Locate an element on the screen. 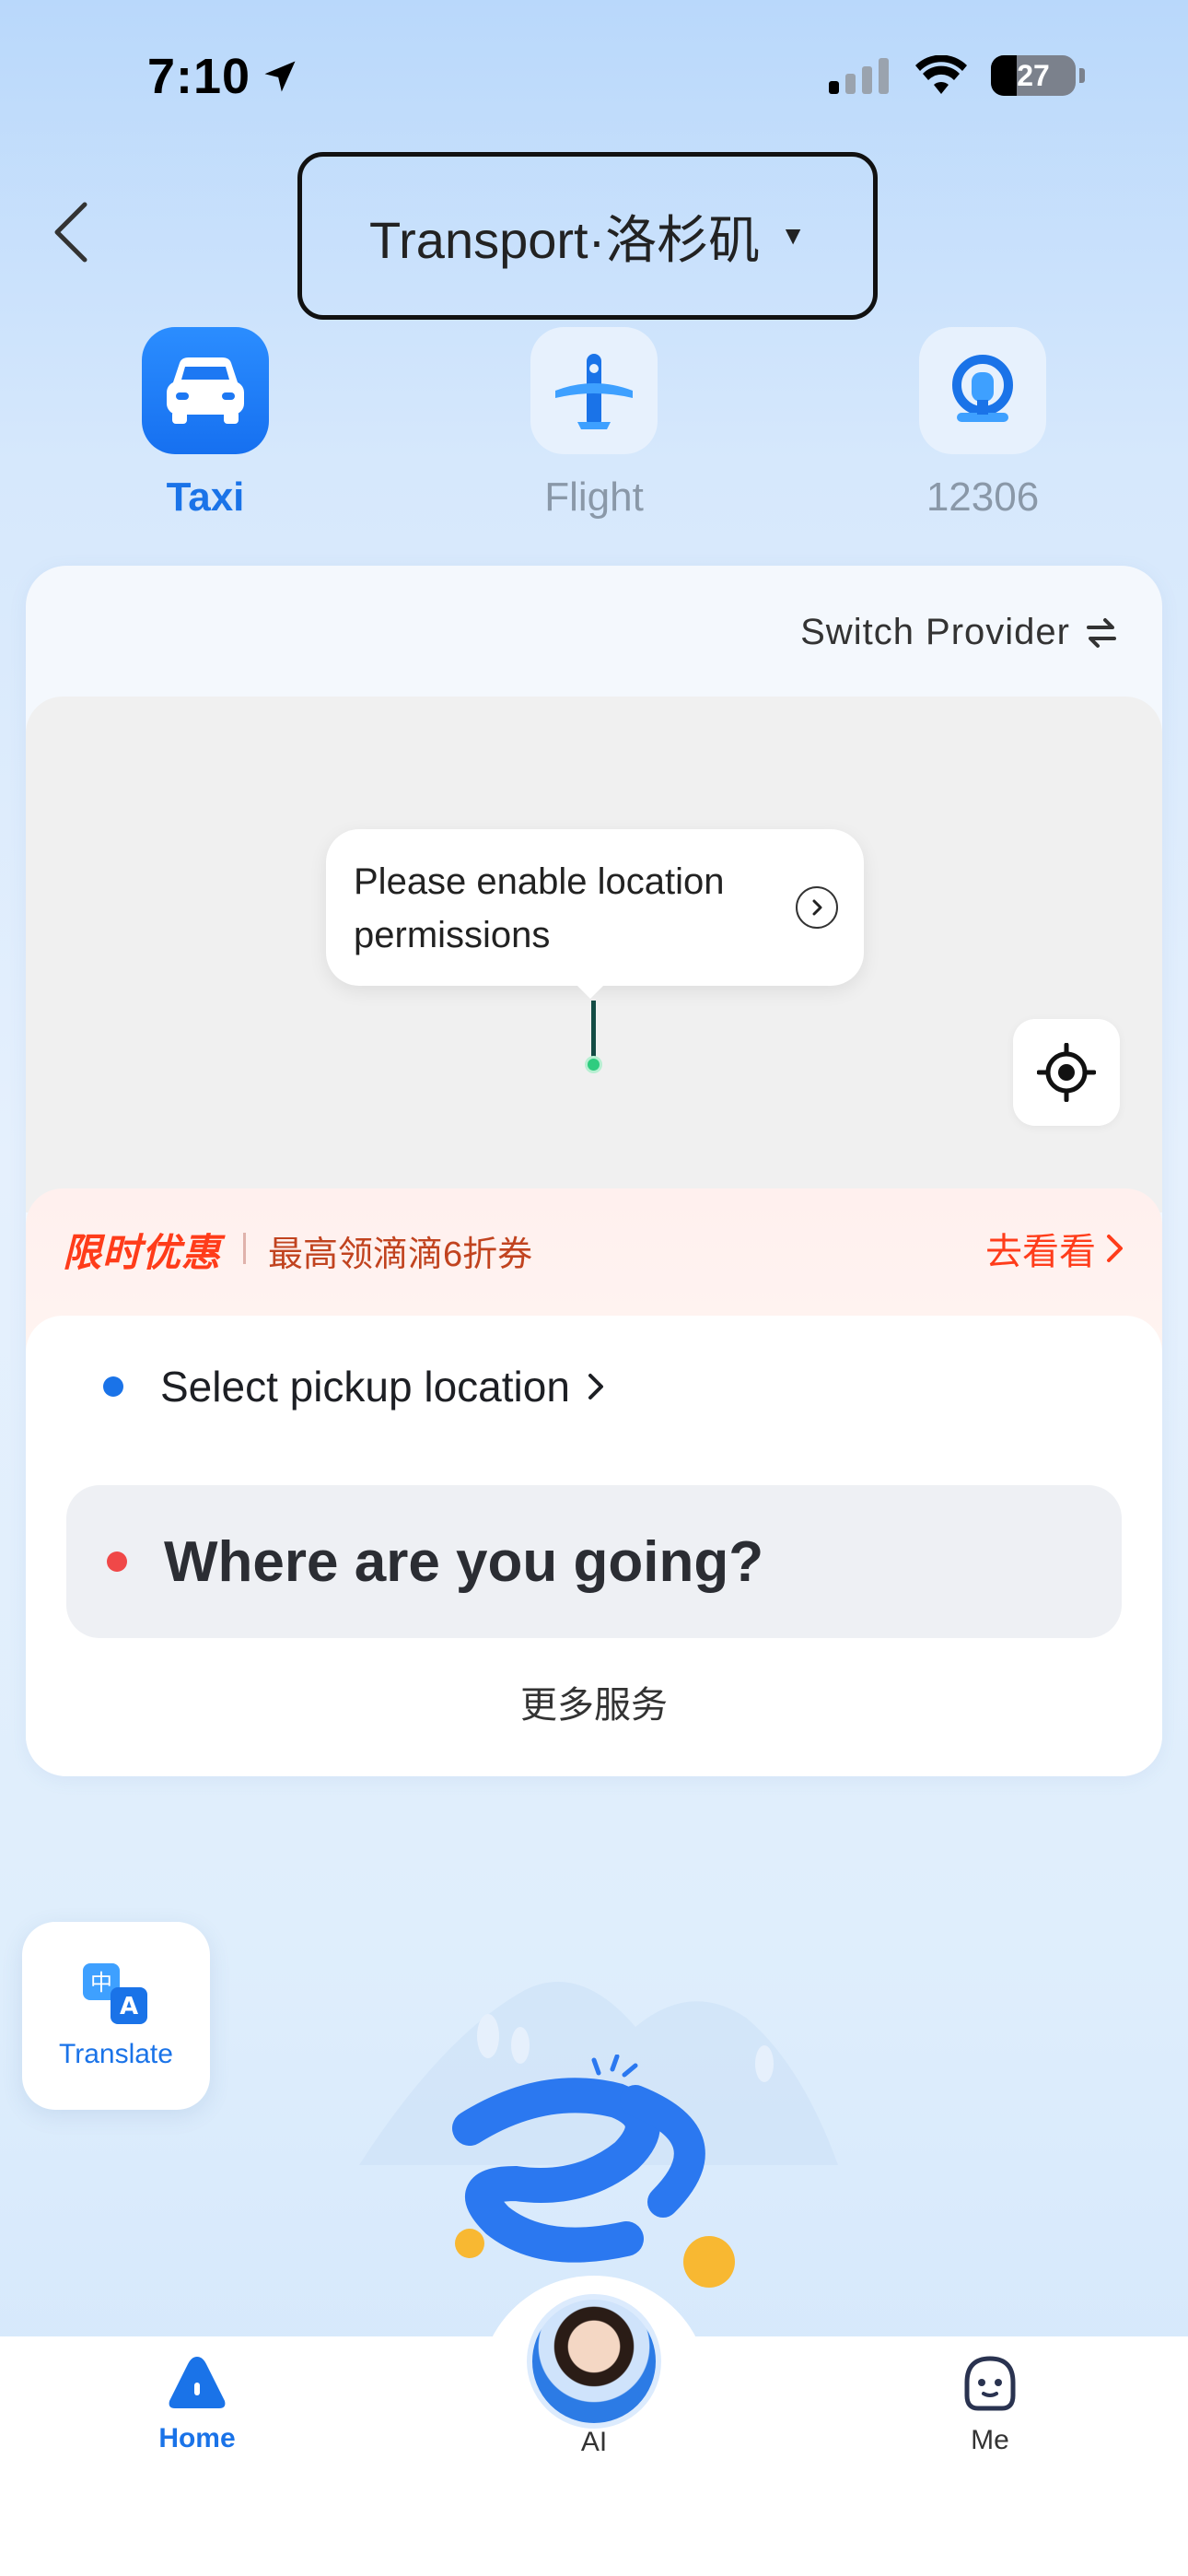 Image resolution: width=1188 pixels, height=2576 pixels. more-services-label: 更多服务 is located at coordinates (594, 1705).